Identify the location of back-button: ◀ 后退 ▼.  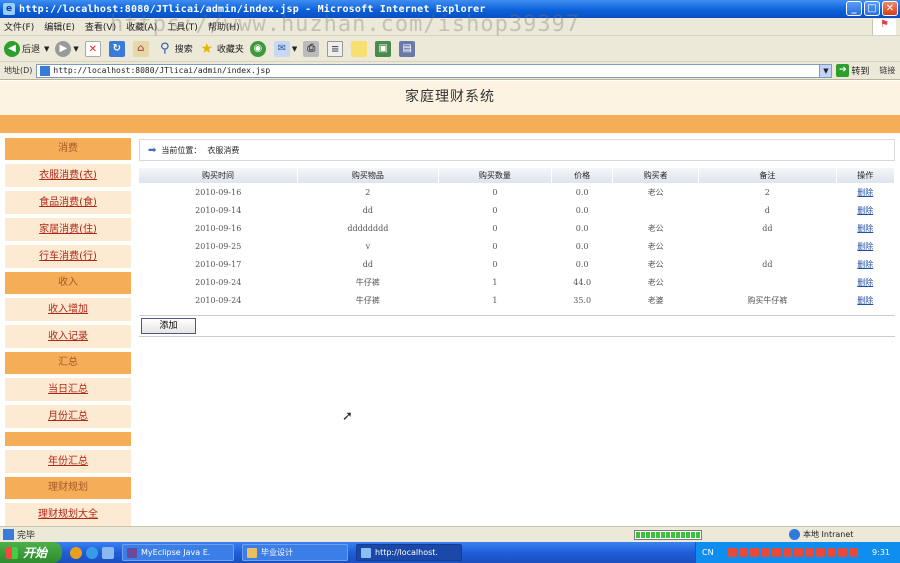
(26, 48).